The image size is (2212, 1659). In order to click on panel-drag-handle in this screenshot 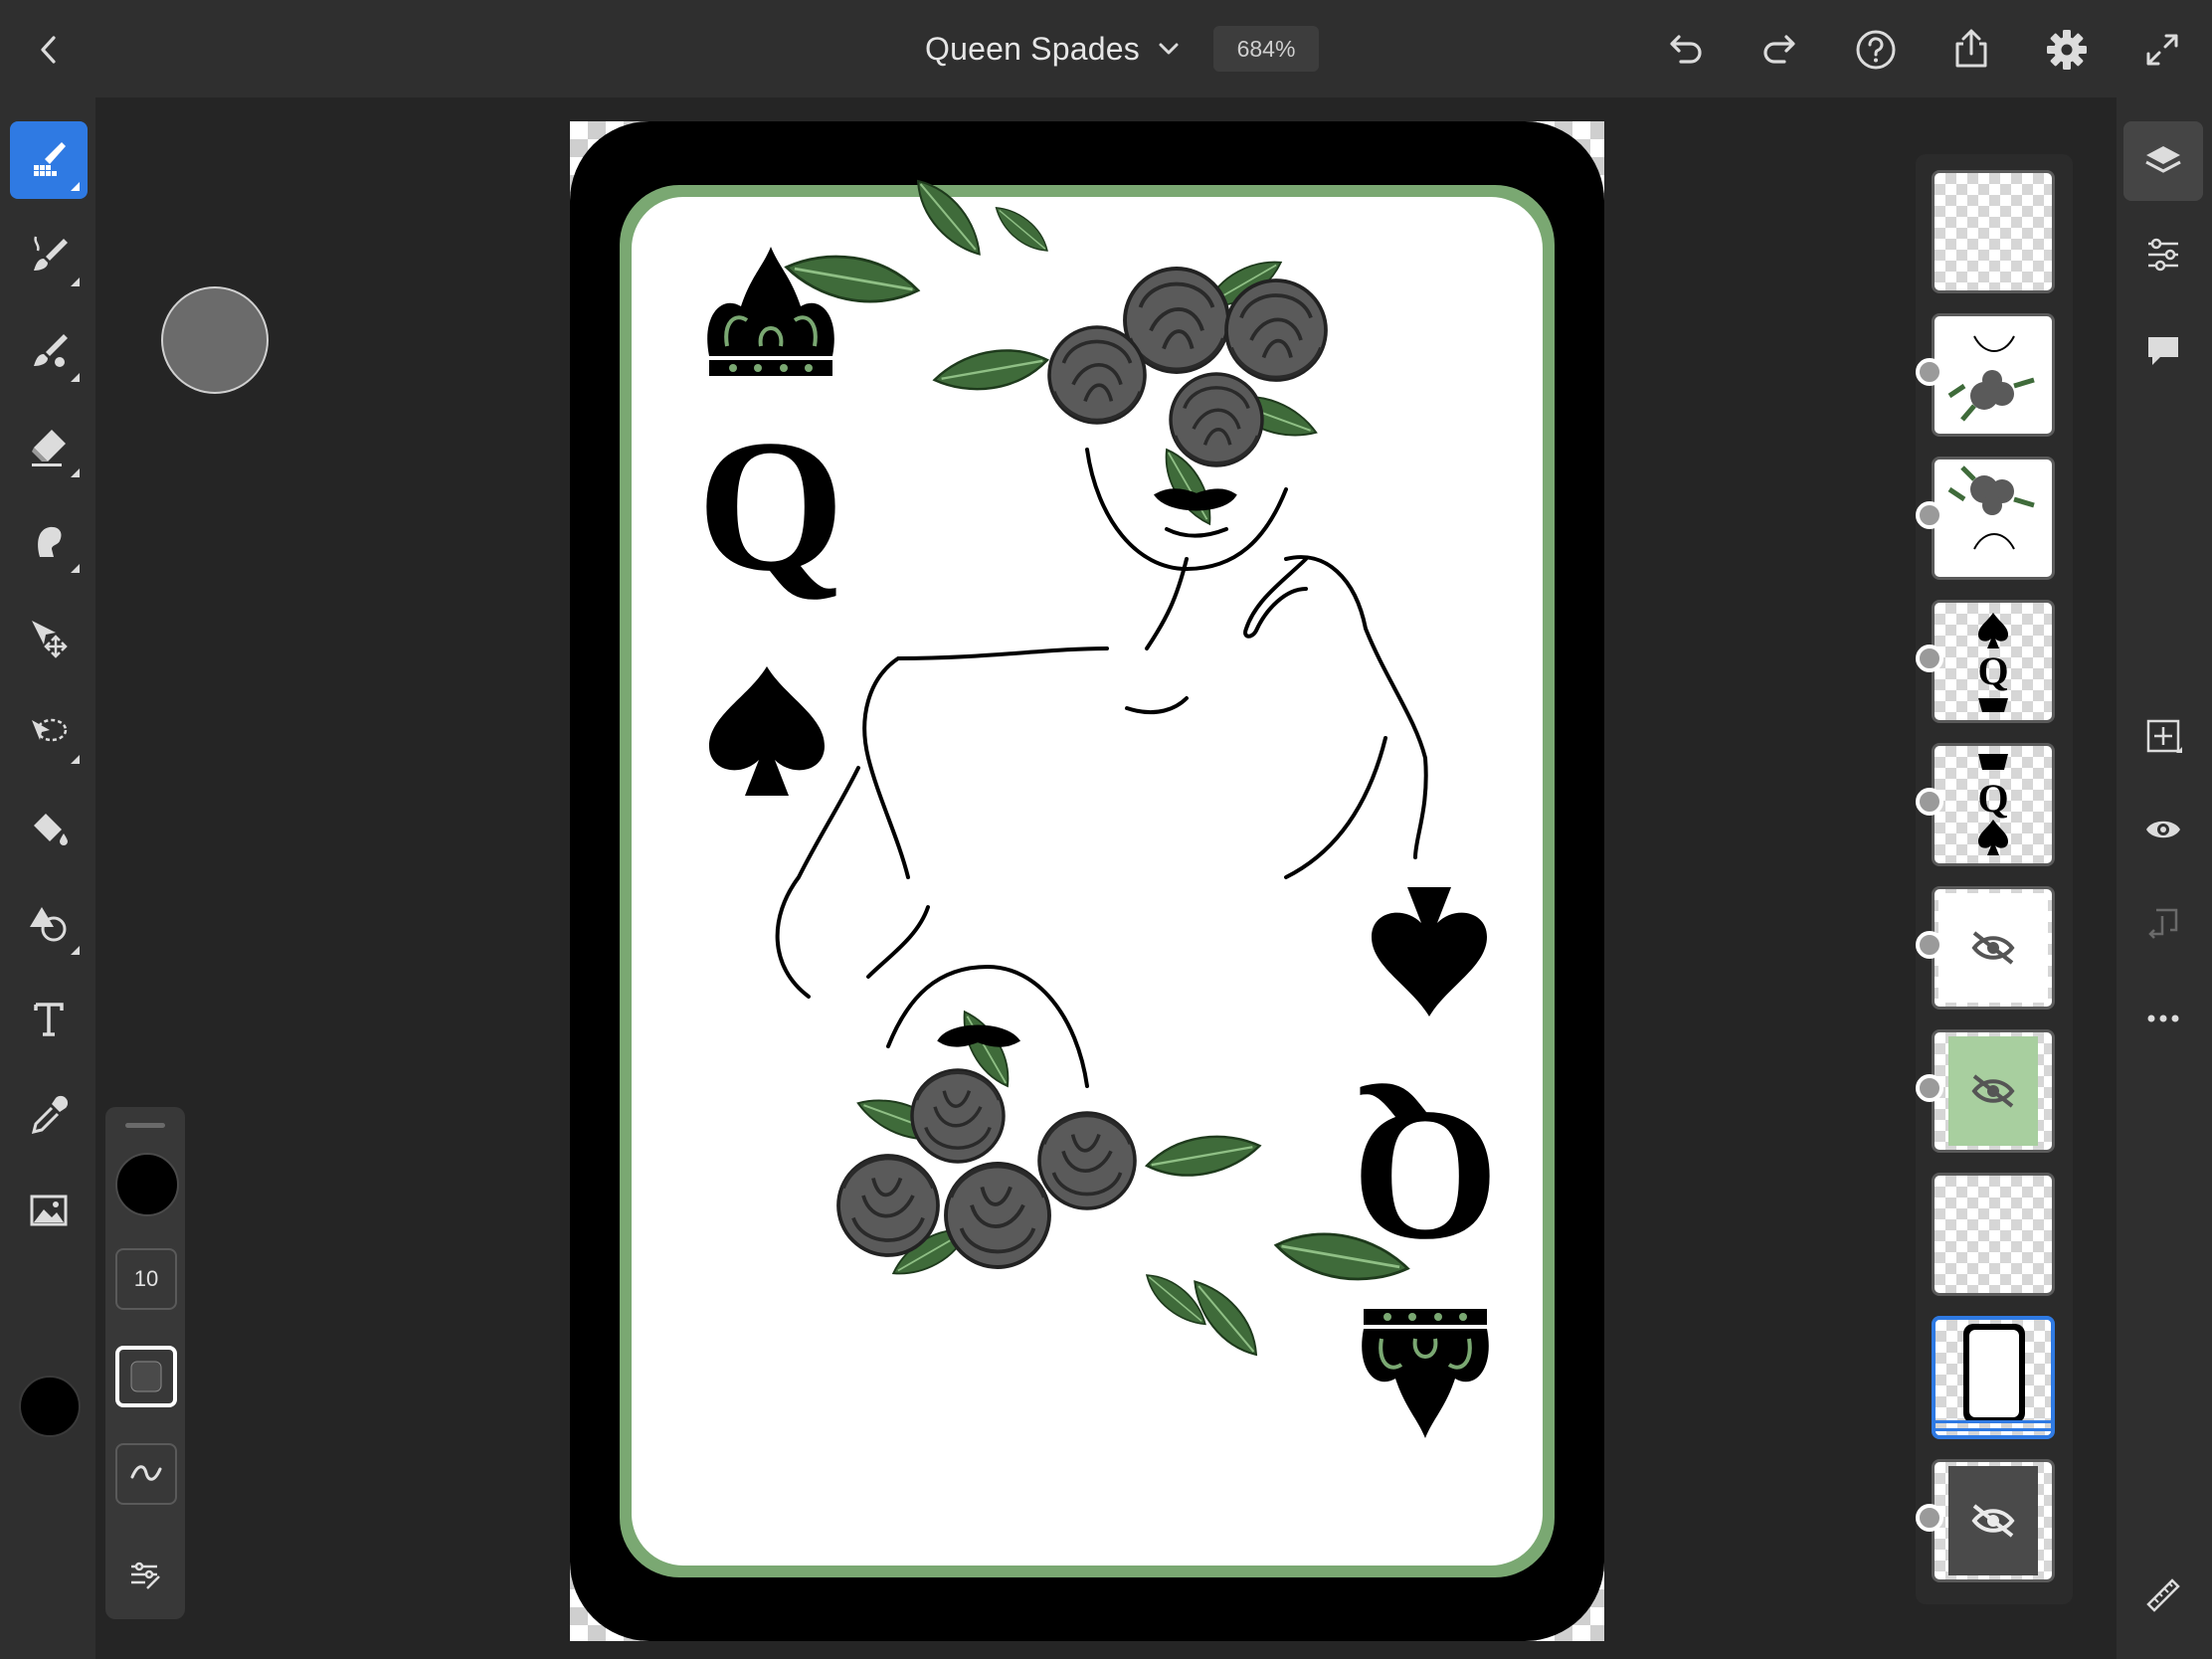, I will do `click(145, 1125)`.